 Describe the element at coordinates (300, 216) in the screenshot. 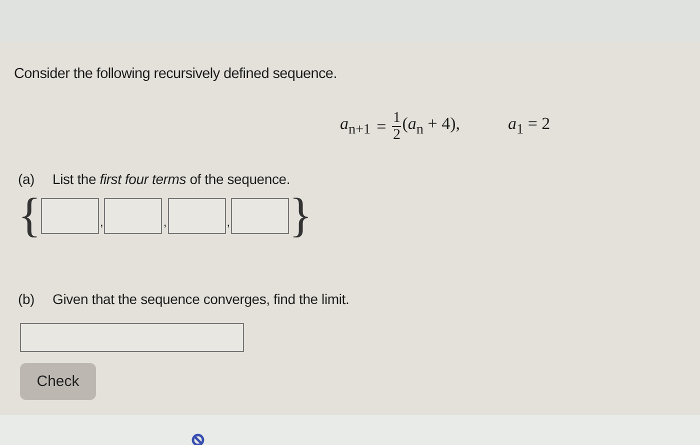

I see `close-brace: }` at that location.